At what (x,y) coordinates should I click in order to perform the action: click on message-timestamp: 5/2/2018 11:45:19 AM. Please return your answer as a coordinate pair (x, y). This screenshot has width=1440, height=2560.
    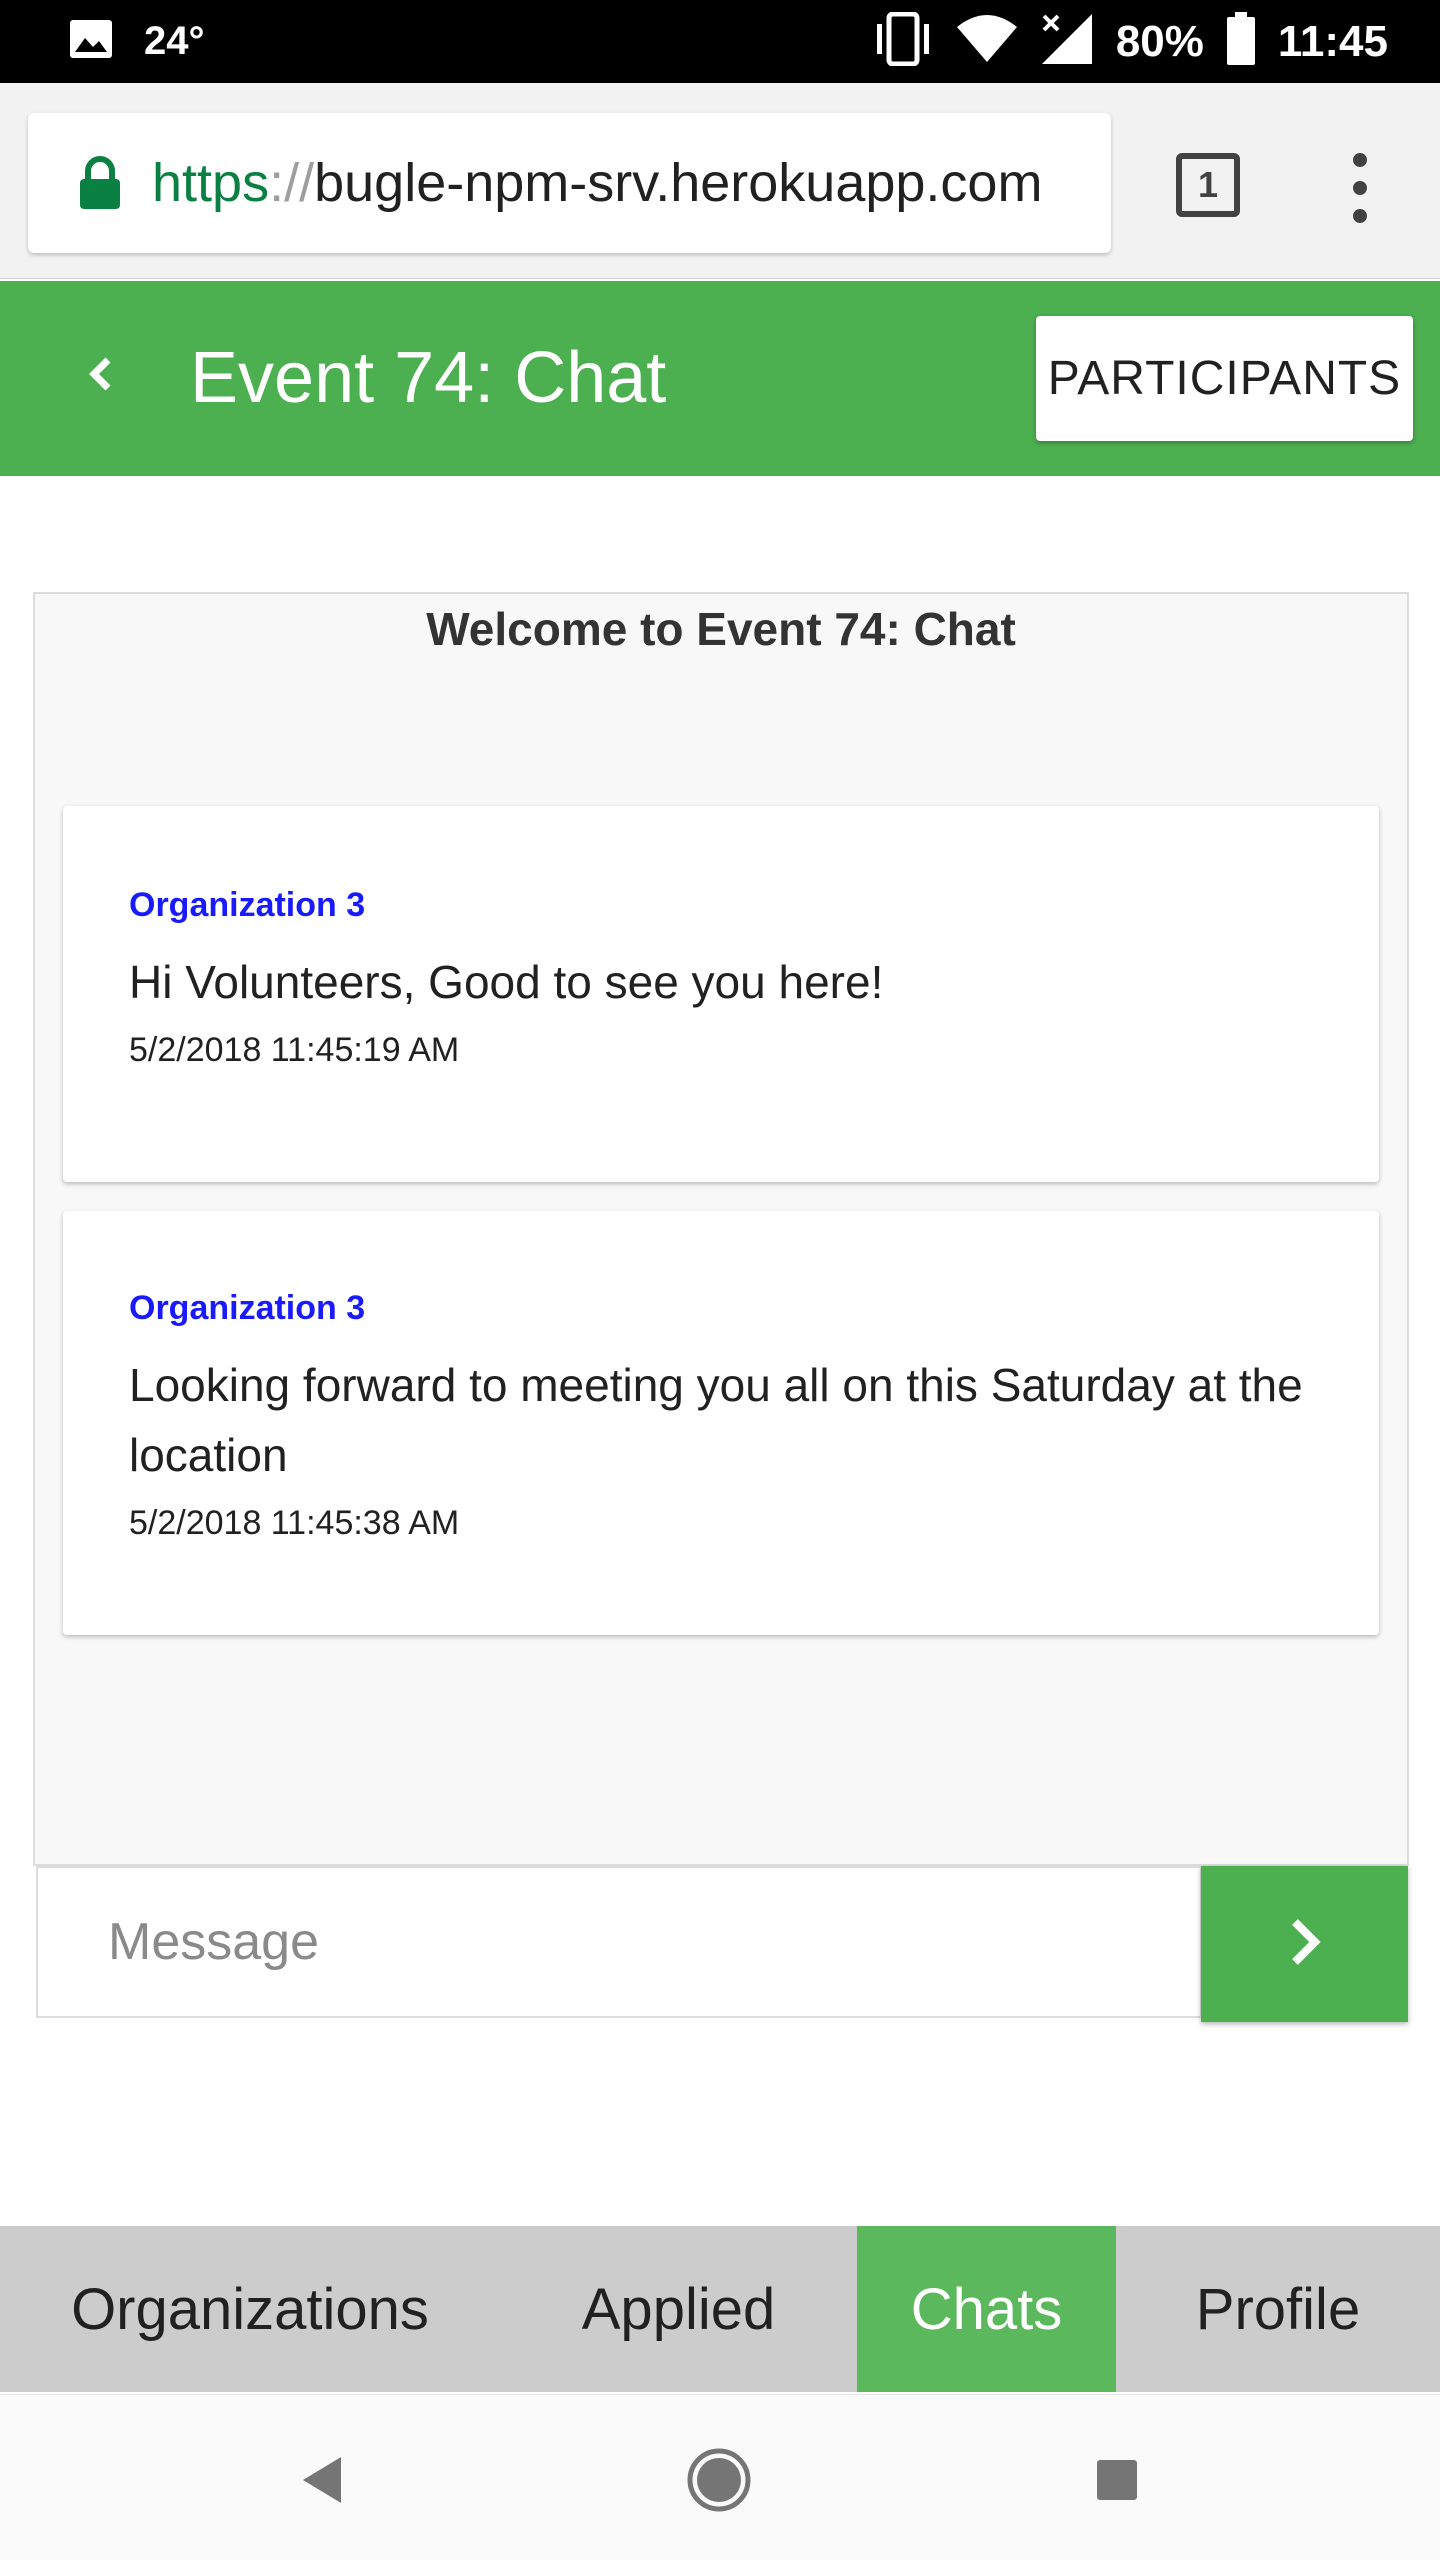
    Looking at the image, I should click on (294, 1050).